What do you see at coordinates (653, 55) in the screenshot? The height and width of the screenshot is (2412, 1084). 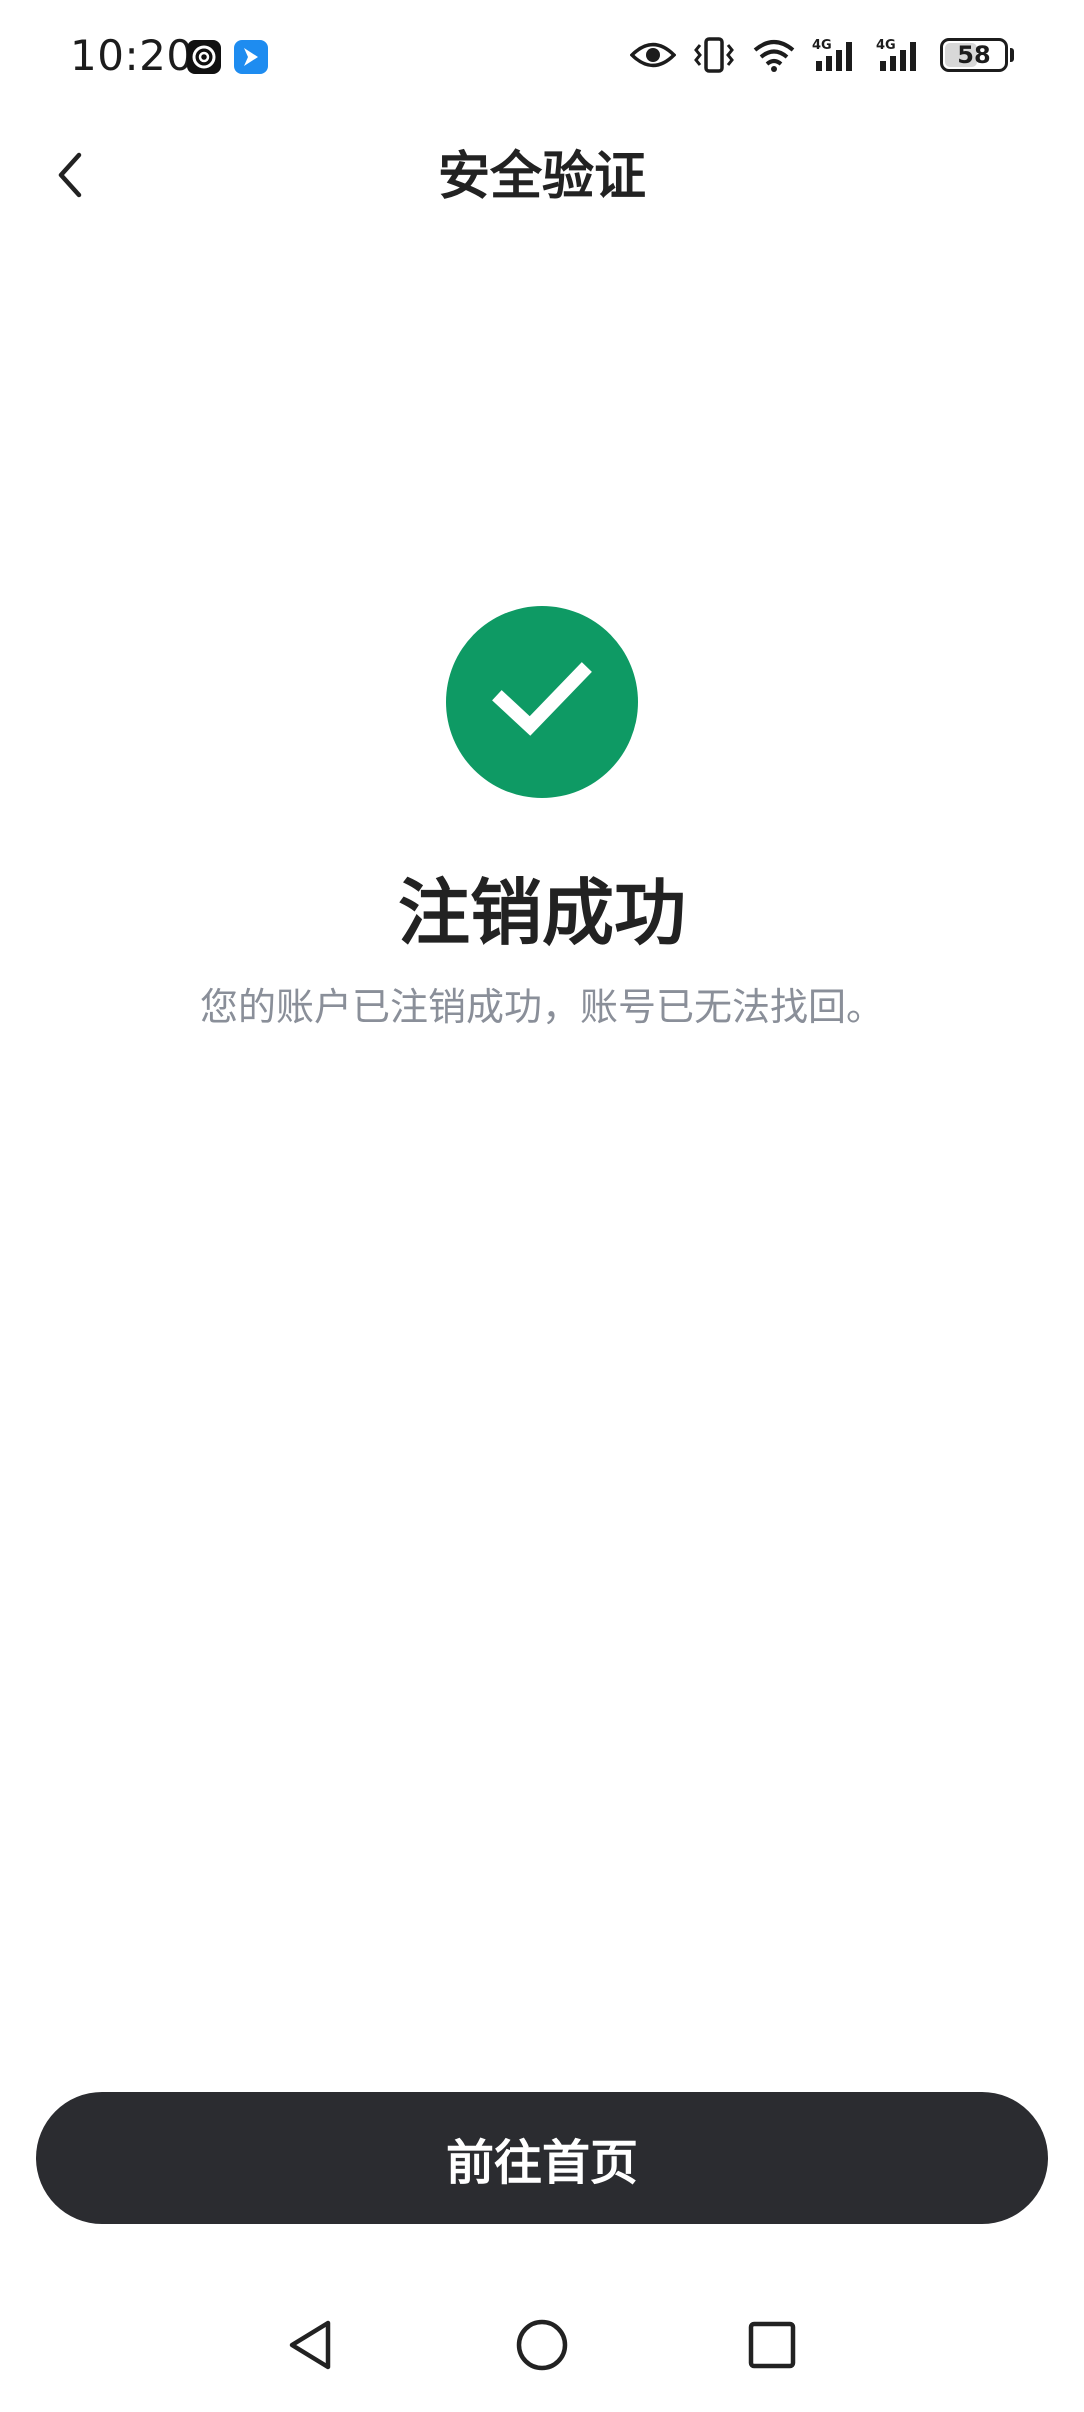 I see `eye-icon` at bounding box center [653, 55].